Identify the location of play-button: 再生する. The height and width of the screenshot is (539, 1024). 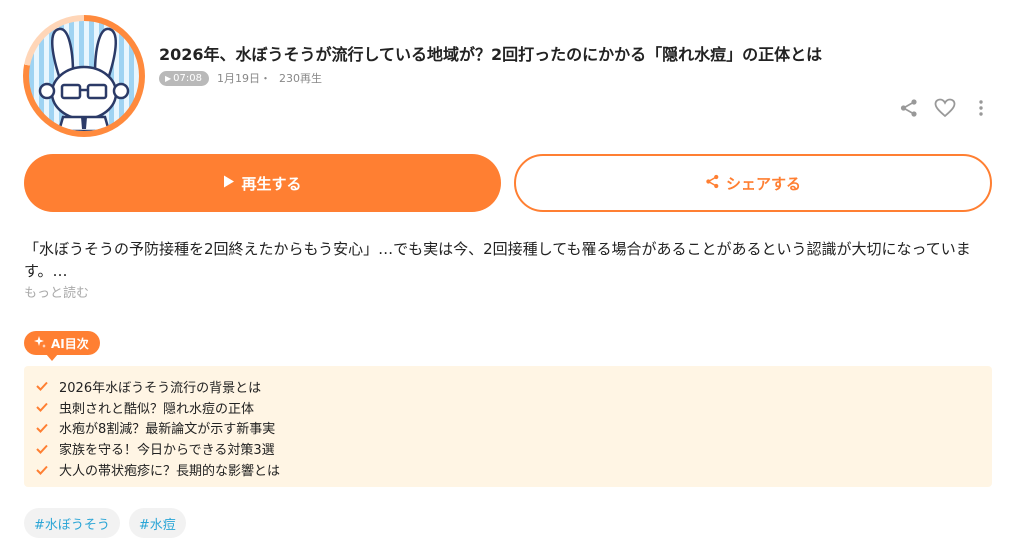
(262, 183).